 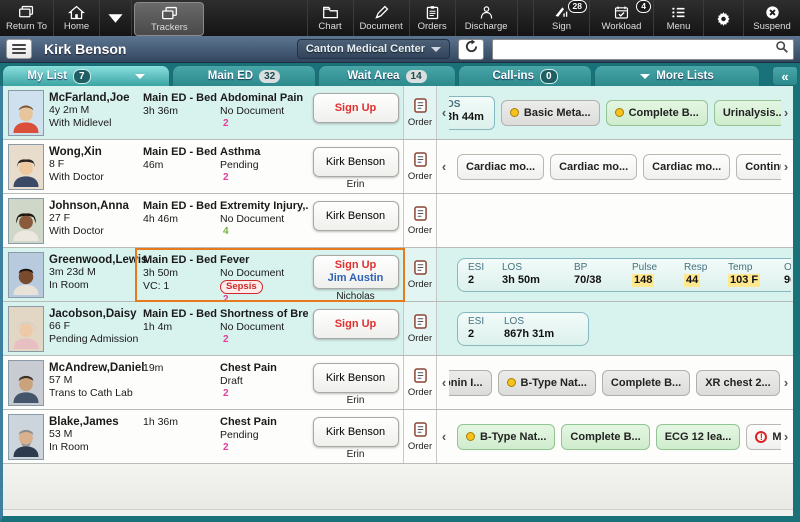 I want to click on esi-los-chip: OS 3h 44m, so click(x=472, y=112).